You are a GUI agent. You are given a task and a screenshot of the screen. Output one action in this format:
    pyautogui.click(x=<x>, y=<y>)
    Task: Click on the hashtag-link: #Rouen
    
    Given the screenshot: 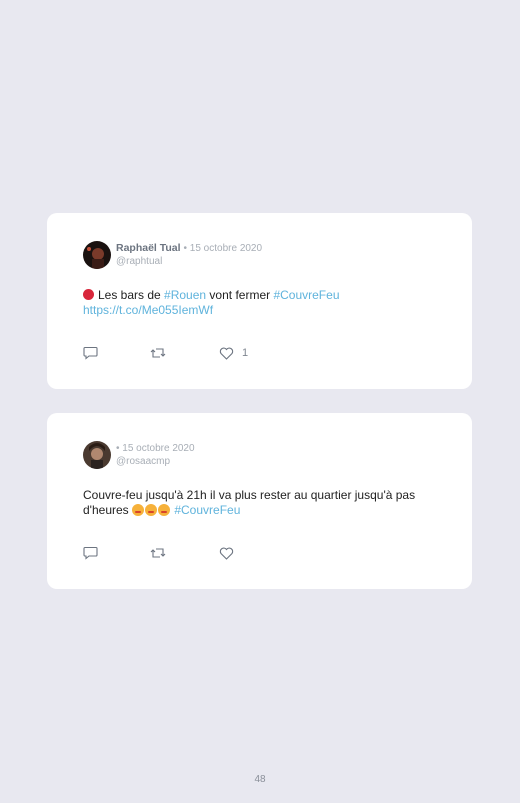 What is the action you would take?
    pyautogui.click(x=185, y=295)
    